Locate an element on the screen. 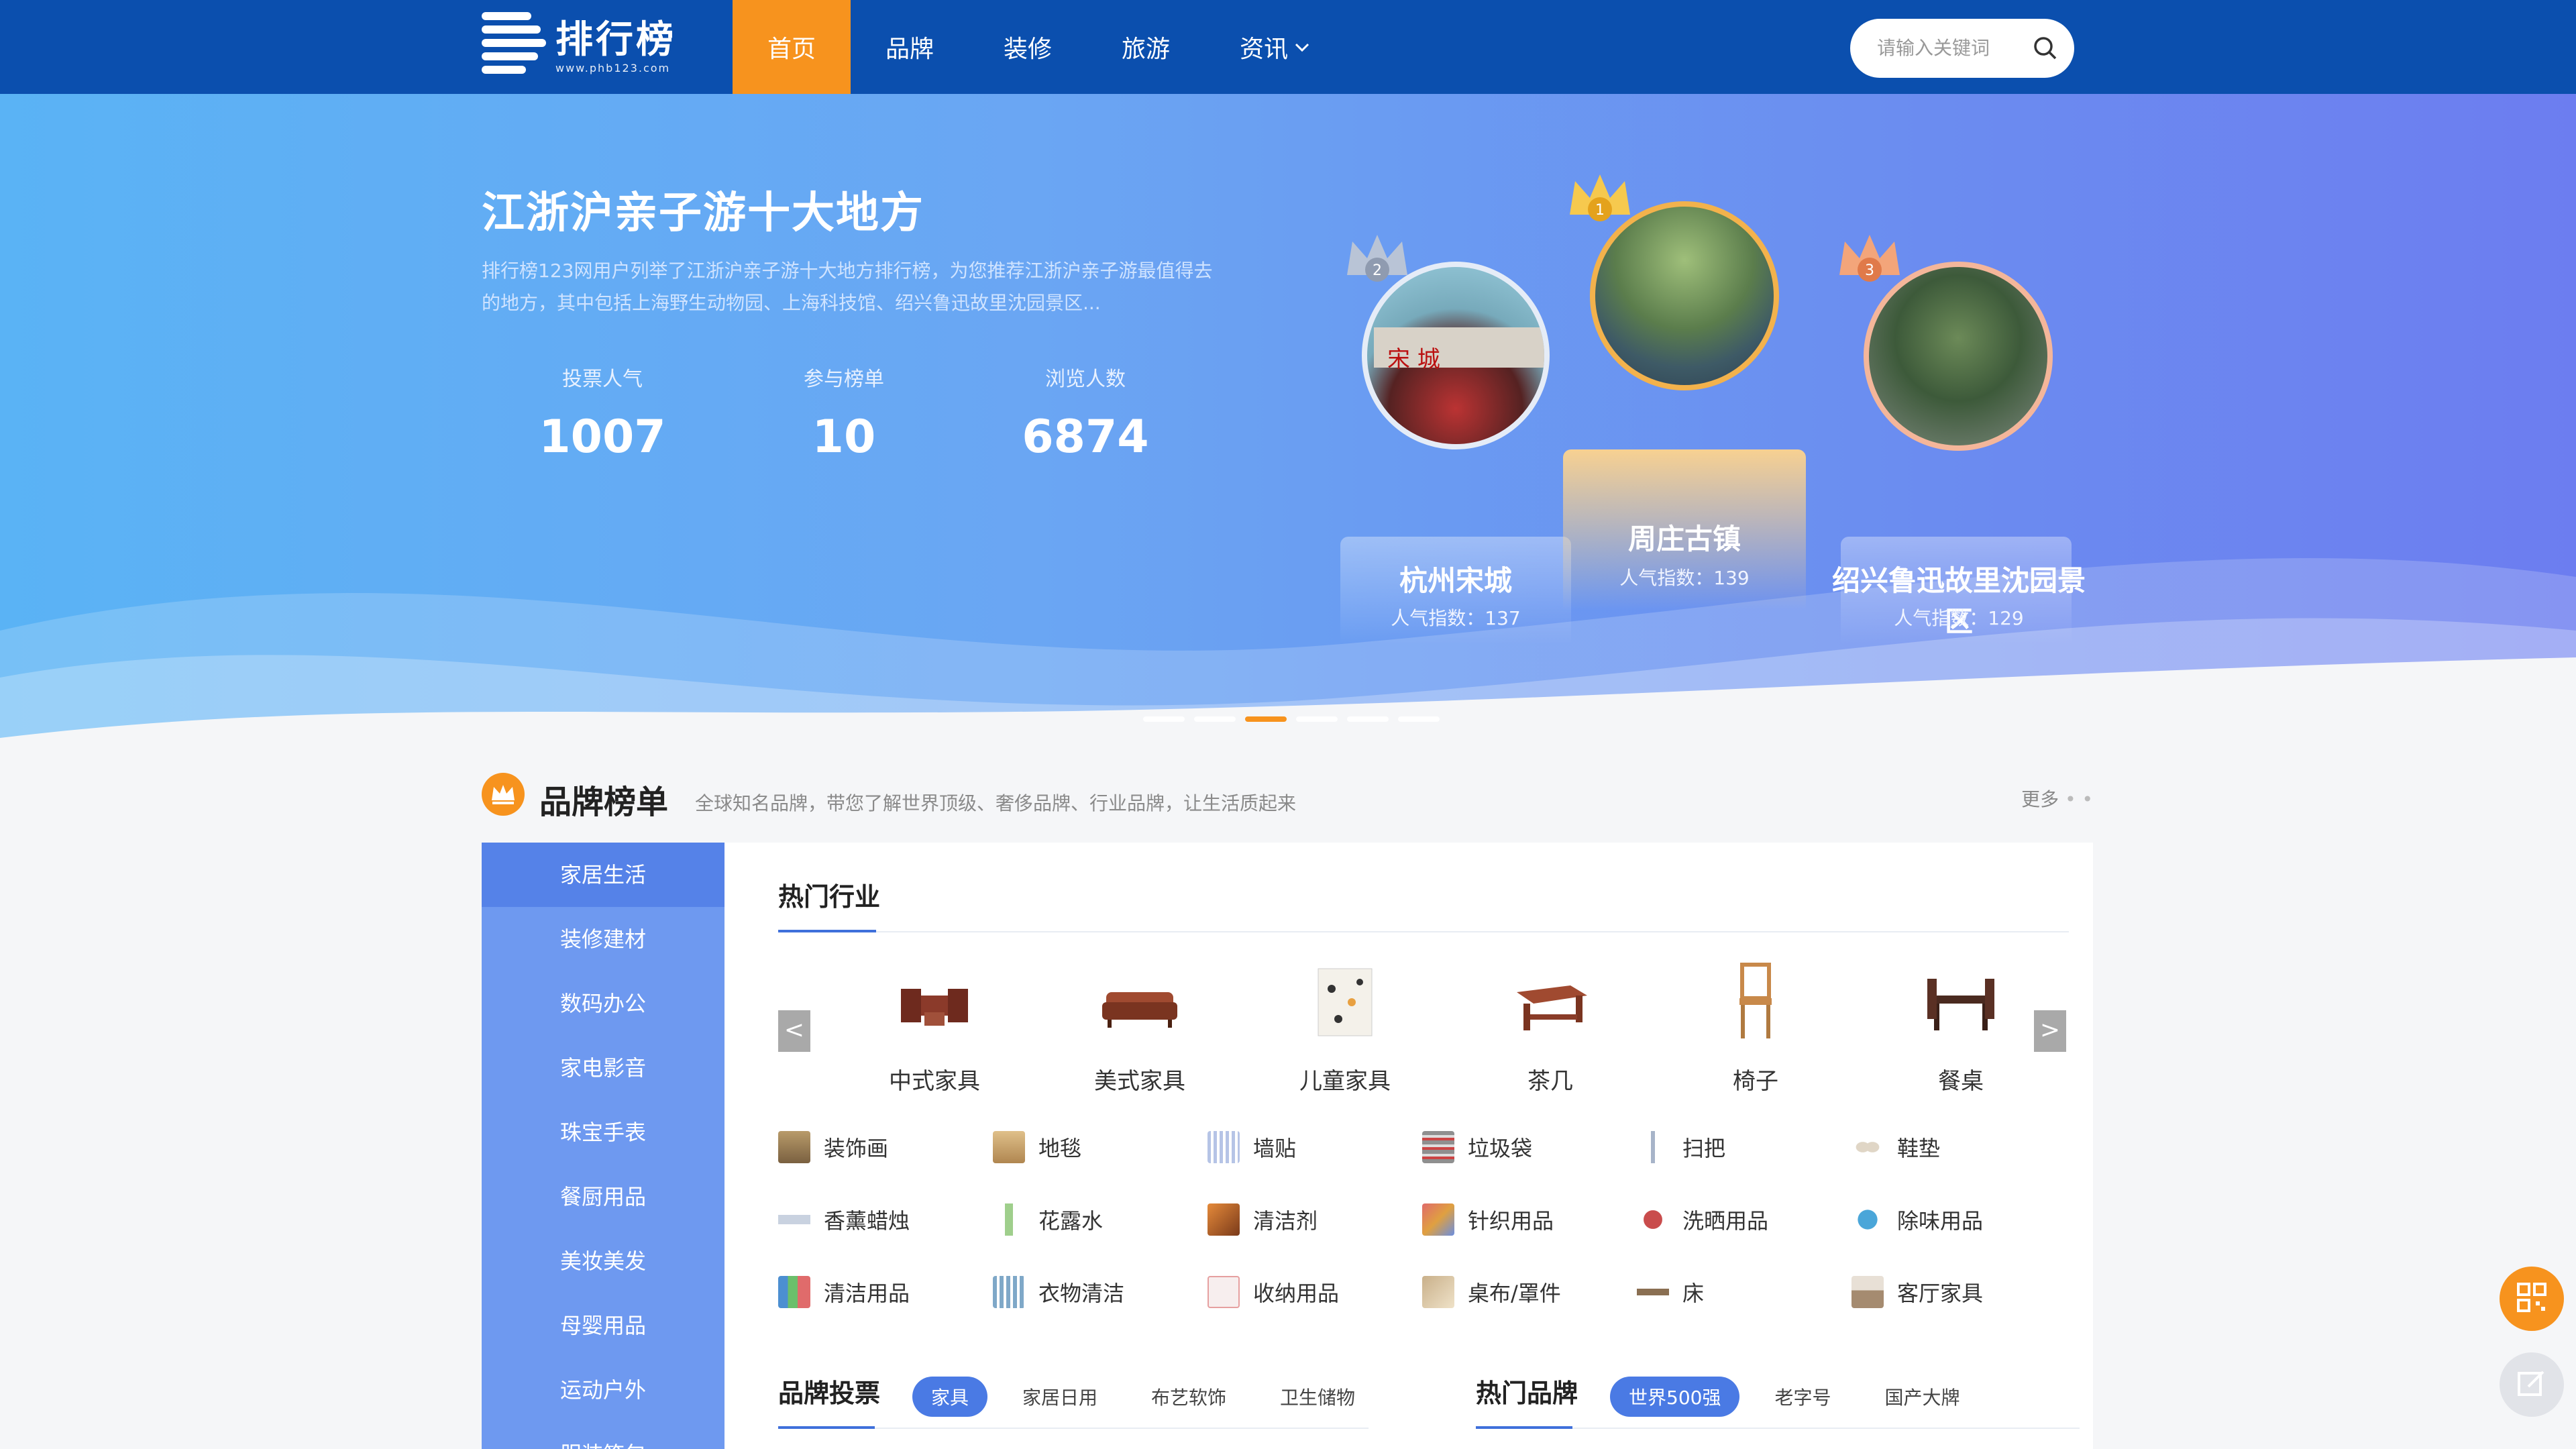 This screenshot has height=1449, width=2576. chip-time-honored: 老字号 is located at coordinates (1802, 1397).